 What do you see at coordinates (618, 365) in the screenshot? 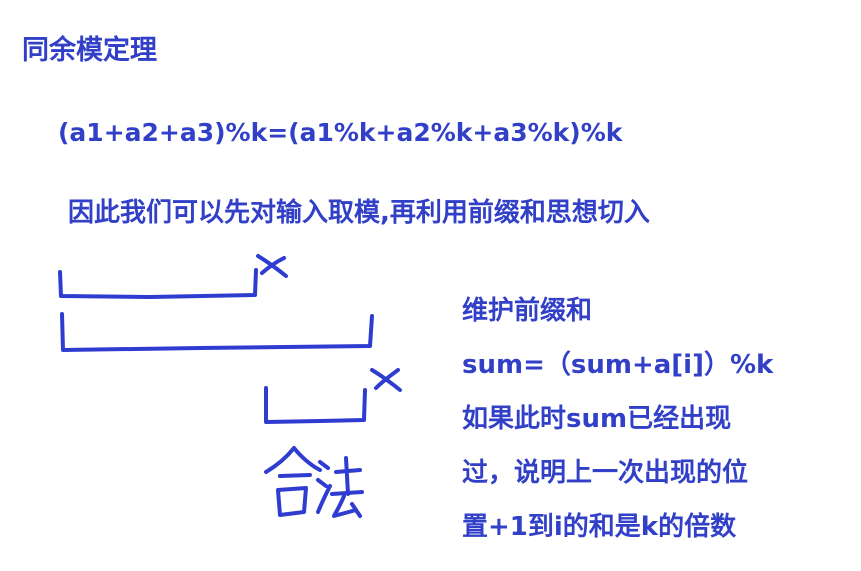
I see `note-line: sum=（sum+a[i]）%k` at bounding box center [618, 365].